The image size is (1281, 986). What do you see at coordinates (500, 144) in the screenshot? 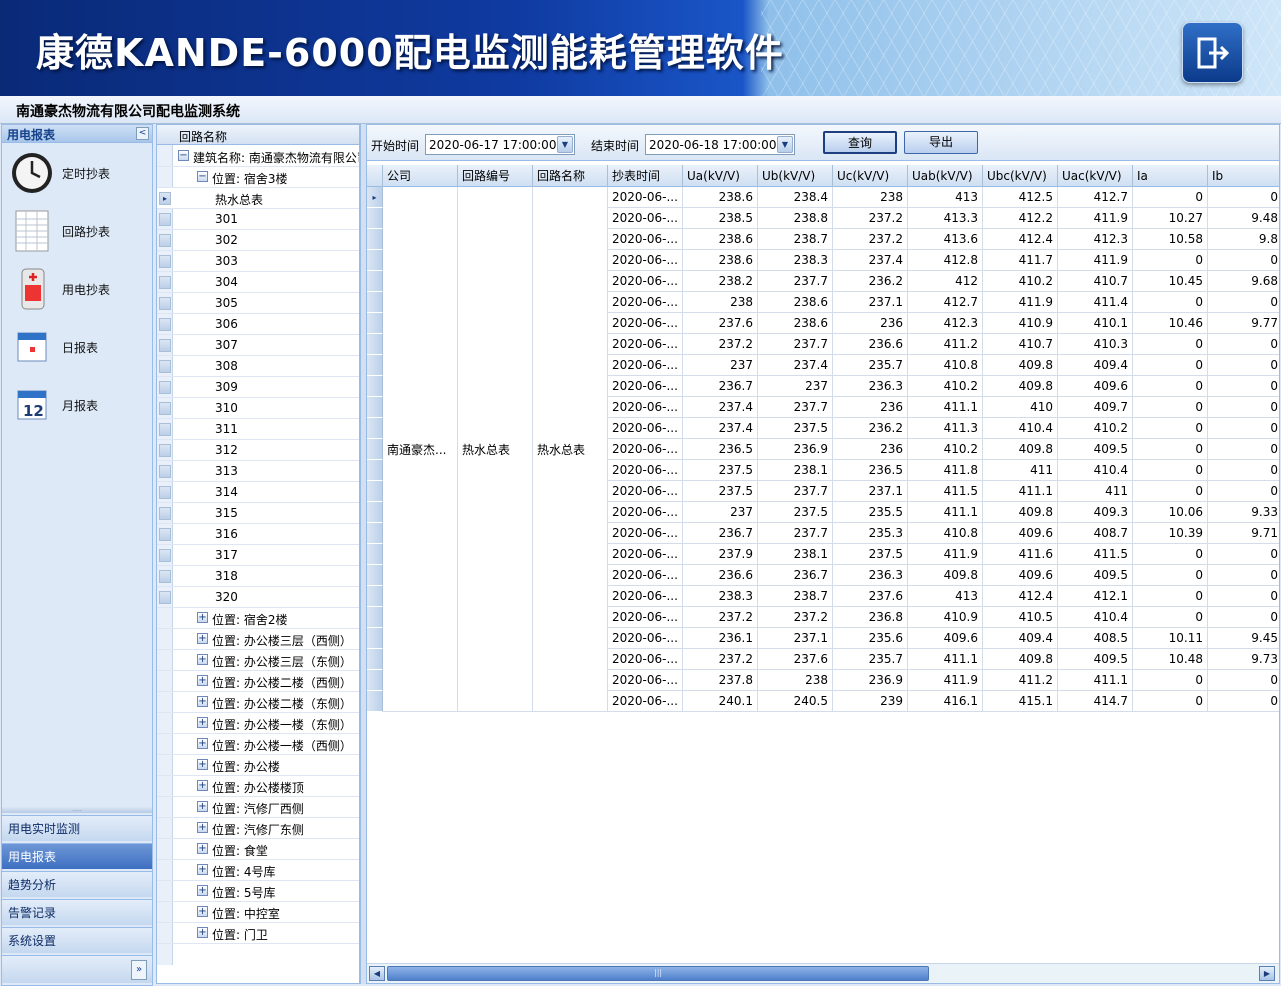
I see `start-time-picker: 2020-06-17 17:00:00 ▼` at bounding box center [500, 144].